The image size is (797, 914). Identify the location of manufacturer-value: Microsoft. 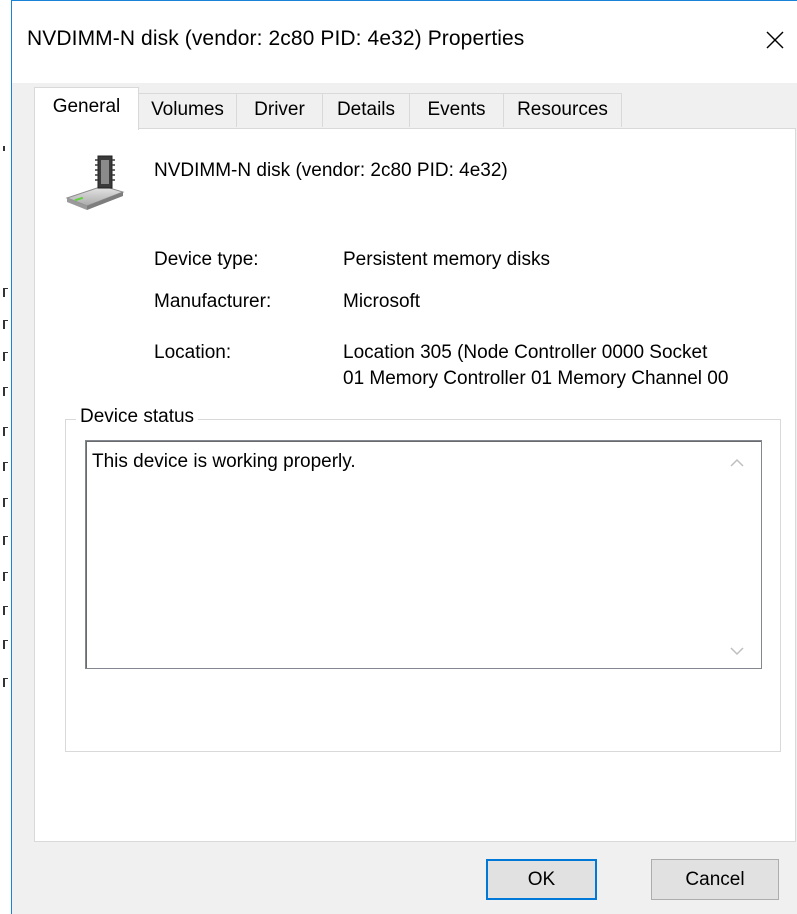
(382, 301).